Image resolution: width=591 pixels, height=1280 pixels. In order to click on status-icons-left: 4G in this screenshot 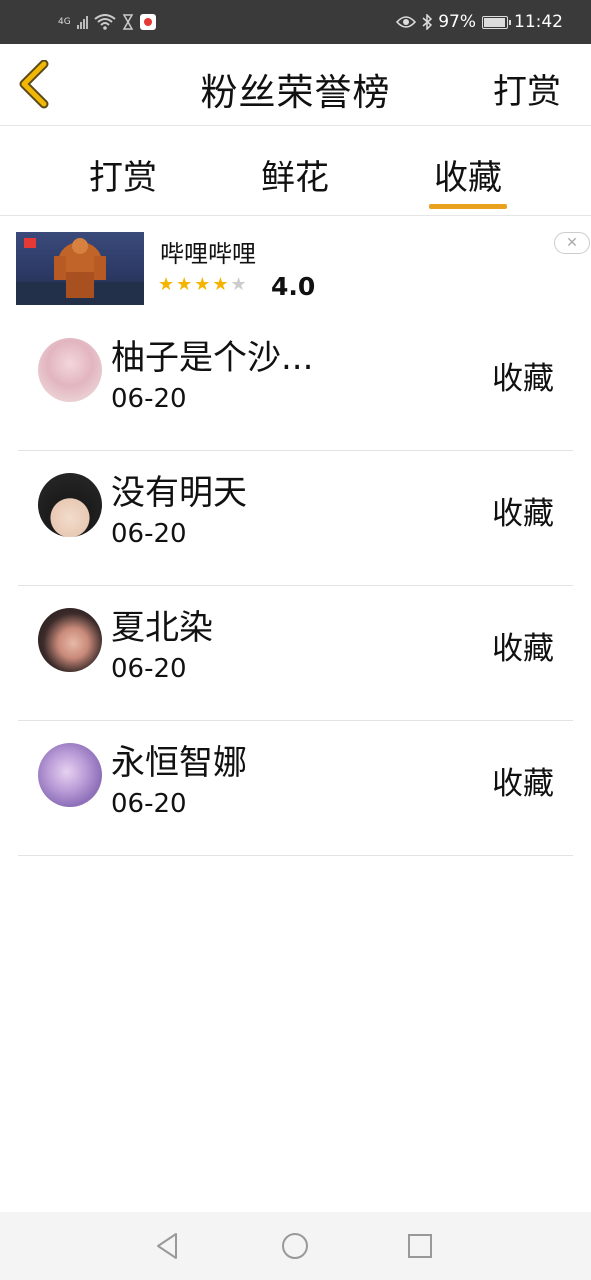, I will do `click(107, 22)`.